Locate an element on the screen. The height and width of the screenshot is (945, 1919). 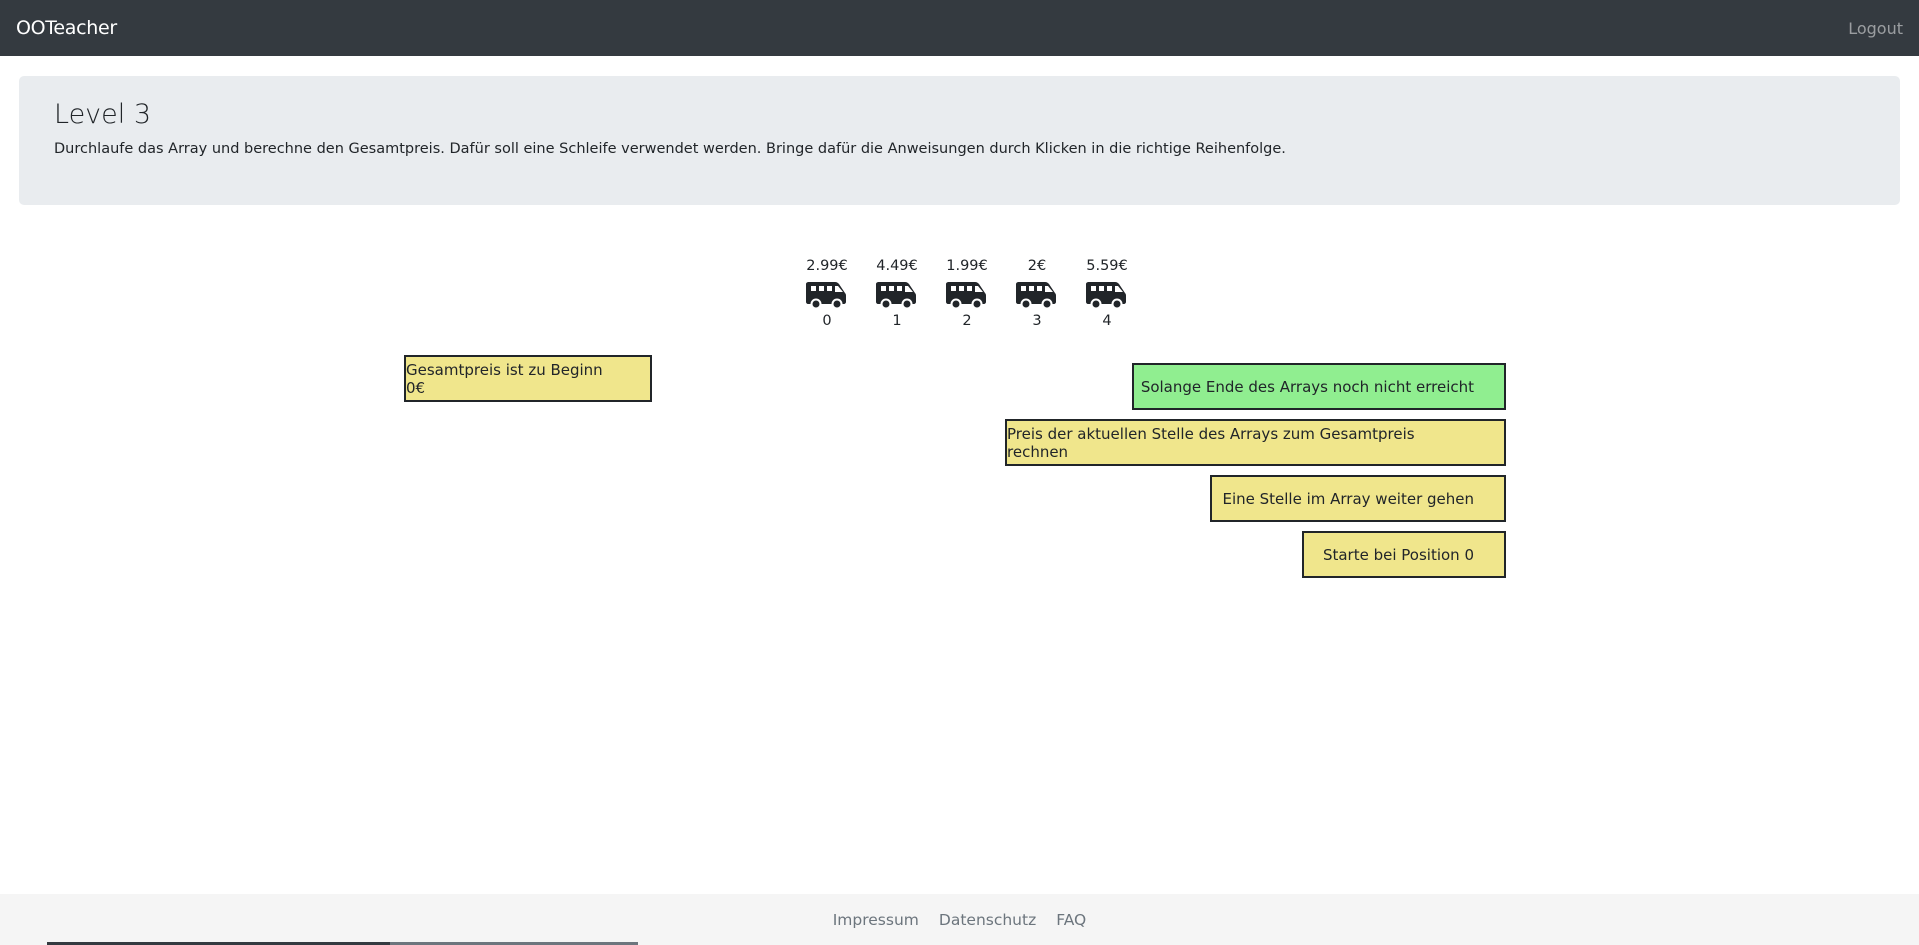
array-element: 5.59€ 4 is located at coordinates (1107, 294).